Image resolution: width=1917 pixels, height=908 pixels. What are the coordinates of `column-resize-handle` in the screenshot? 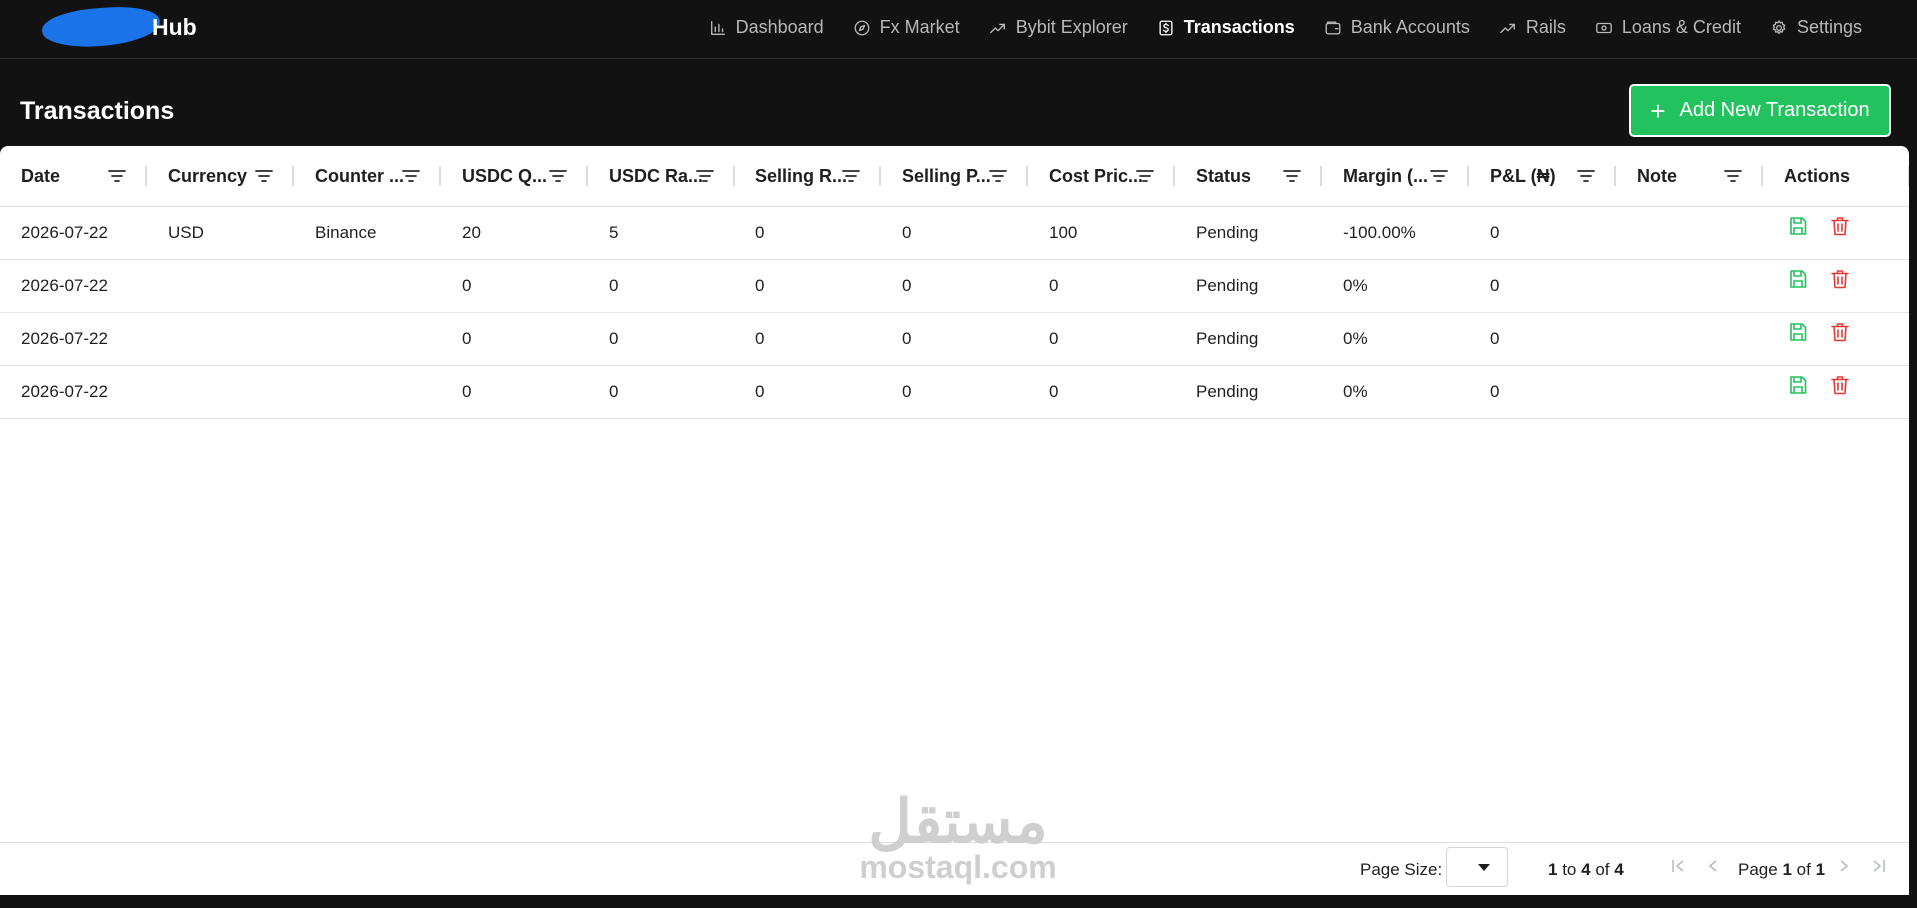 It's located at (1908, 176).